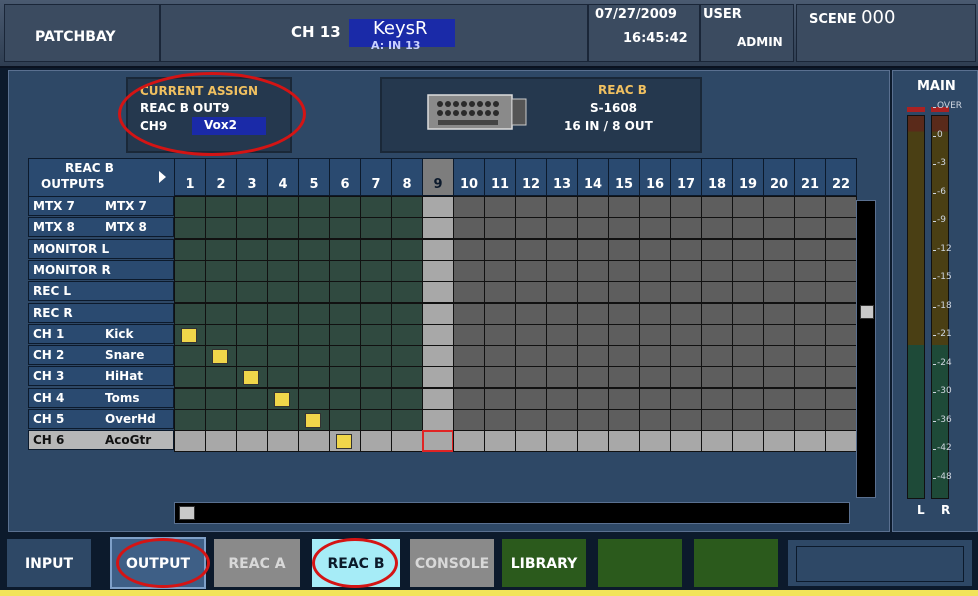 This screenshot has height=596, width=978. What do you see at coordinates (190, 177) in the screenshot?
I see `column-header-1: 1` at bounding box center [190, 177].